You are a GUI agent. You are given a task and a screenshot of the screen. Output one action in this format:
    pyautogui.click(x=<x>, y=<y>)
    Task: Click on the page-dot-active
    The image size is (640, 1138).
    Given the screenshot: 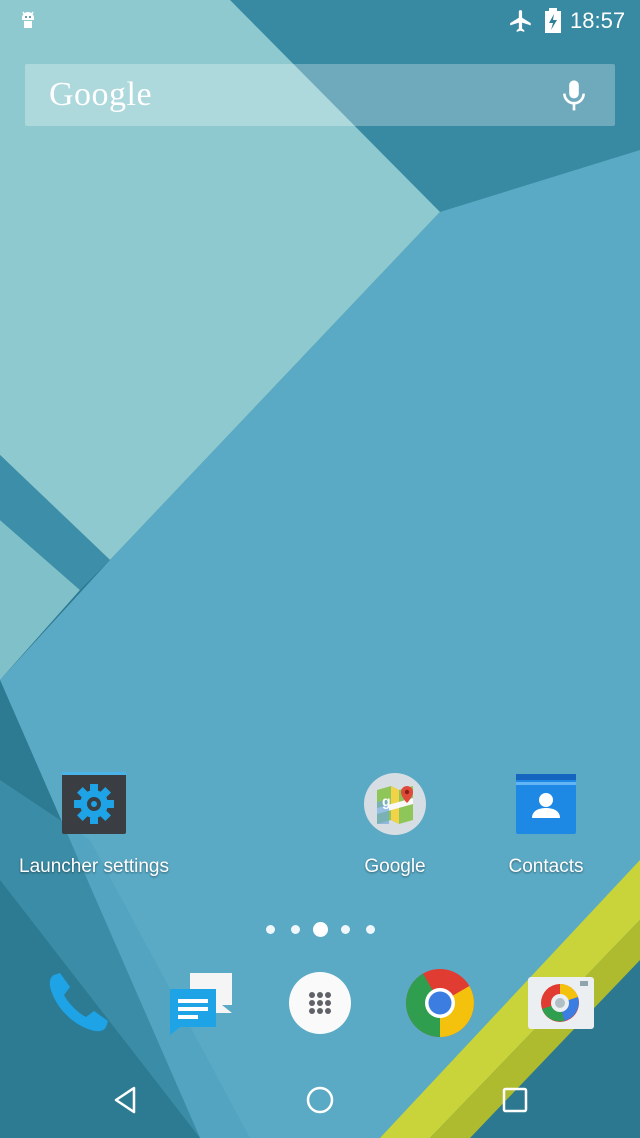 What is the action you would take?
    pyautogui.click(x=320, y=929)
    